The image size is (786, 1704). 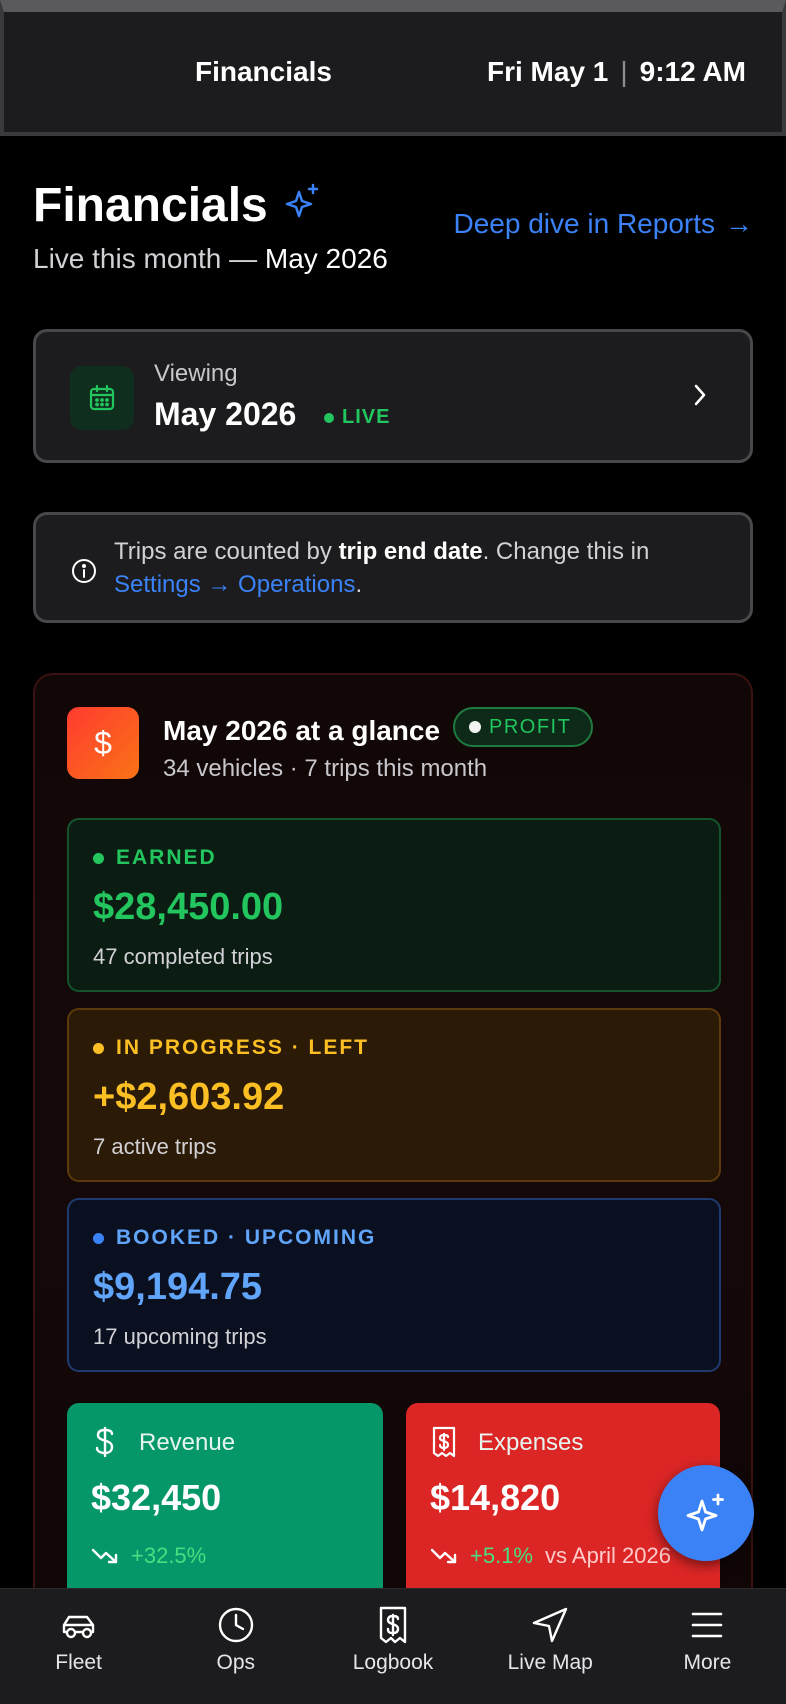 What do you see at coordinates (150, 205) in the screenshot?
I see `page-title: Financials` at bounding box center [150, 205].